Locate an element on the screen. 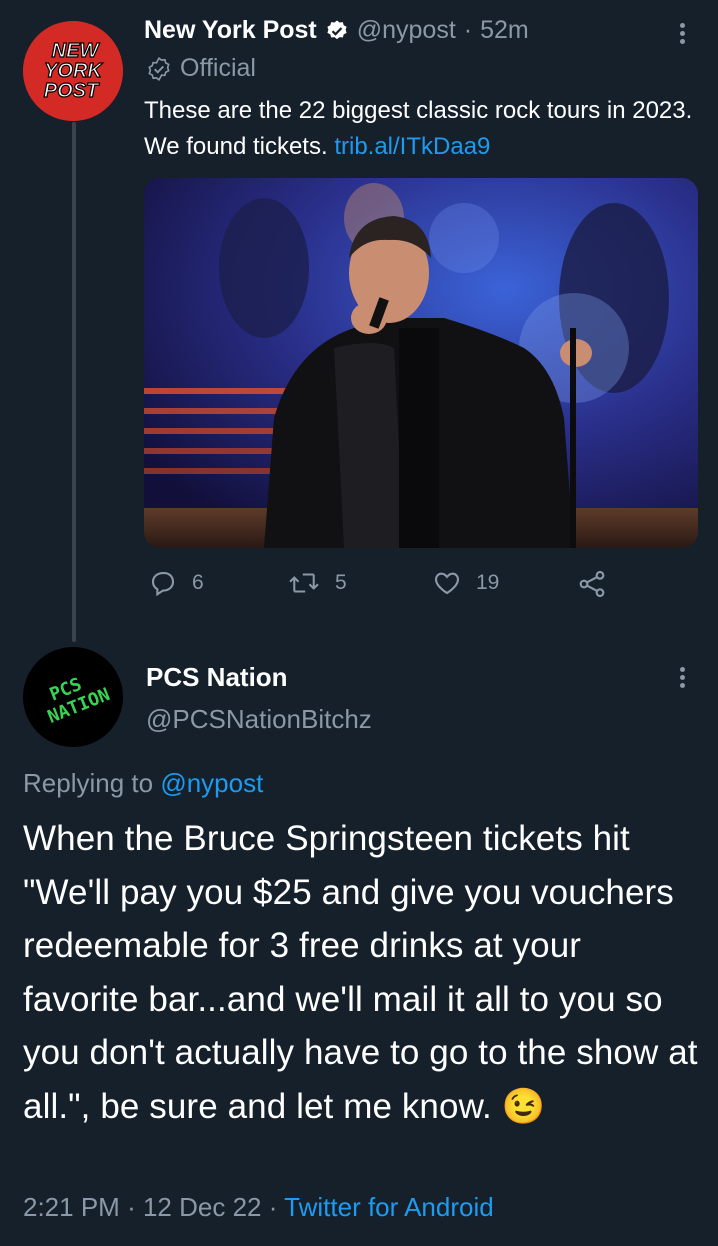 The width and height of the screenshot is (718, 1246). official-label: Official is located at coordinates (201, 68).